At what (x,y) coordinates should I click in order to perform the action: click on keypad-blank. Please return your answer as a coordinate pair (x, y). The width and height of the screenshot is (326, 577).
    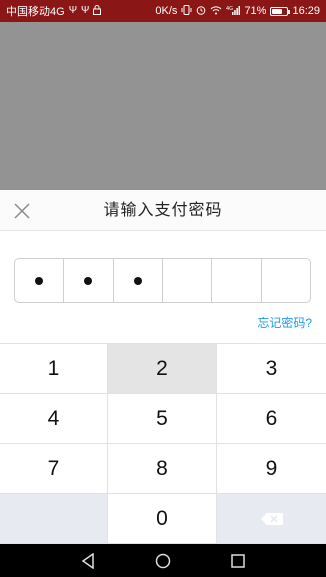
    Looking at the image, I should click on (54, 519).